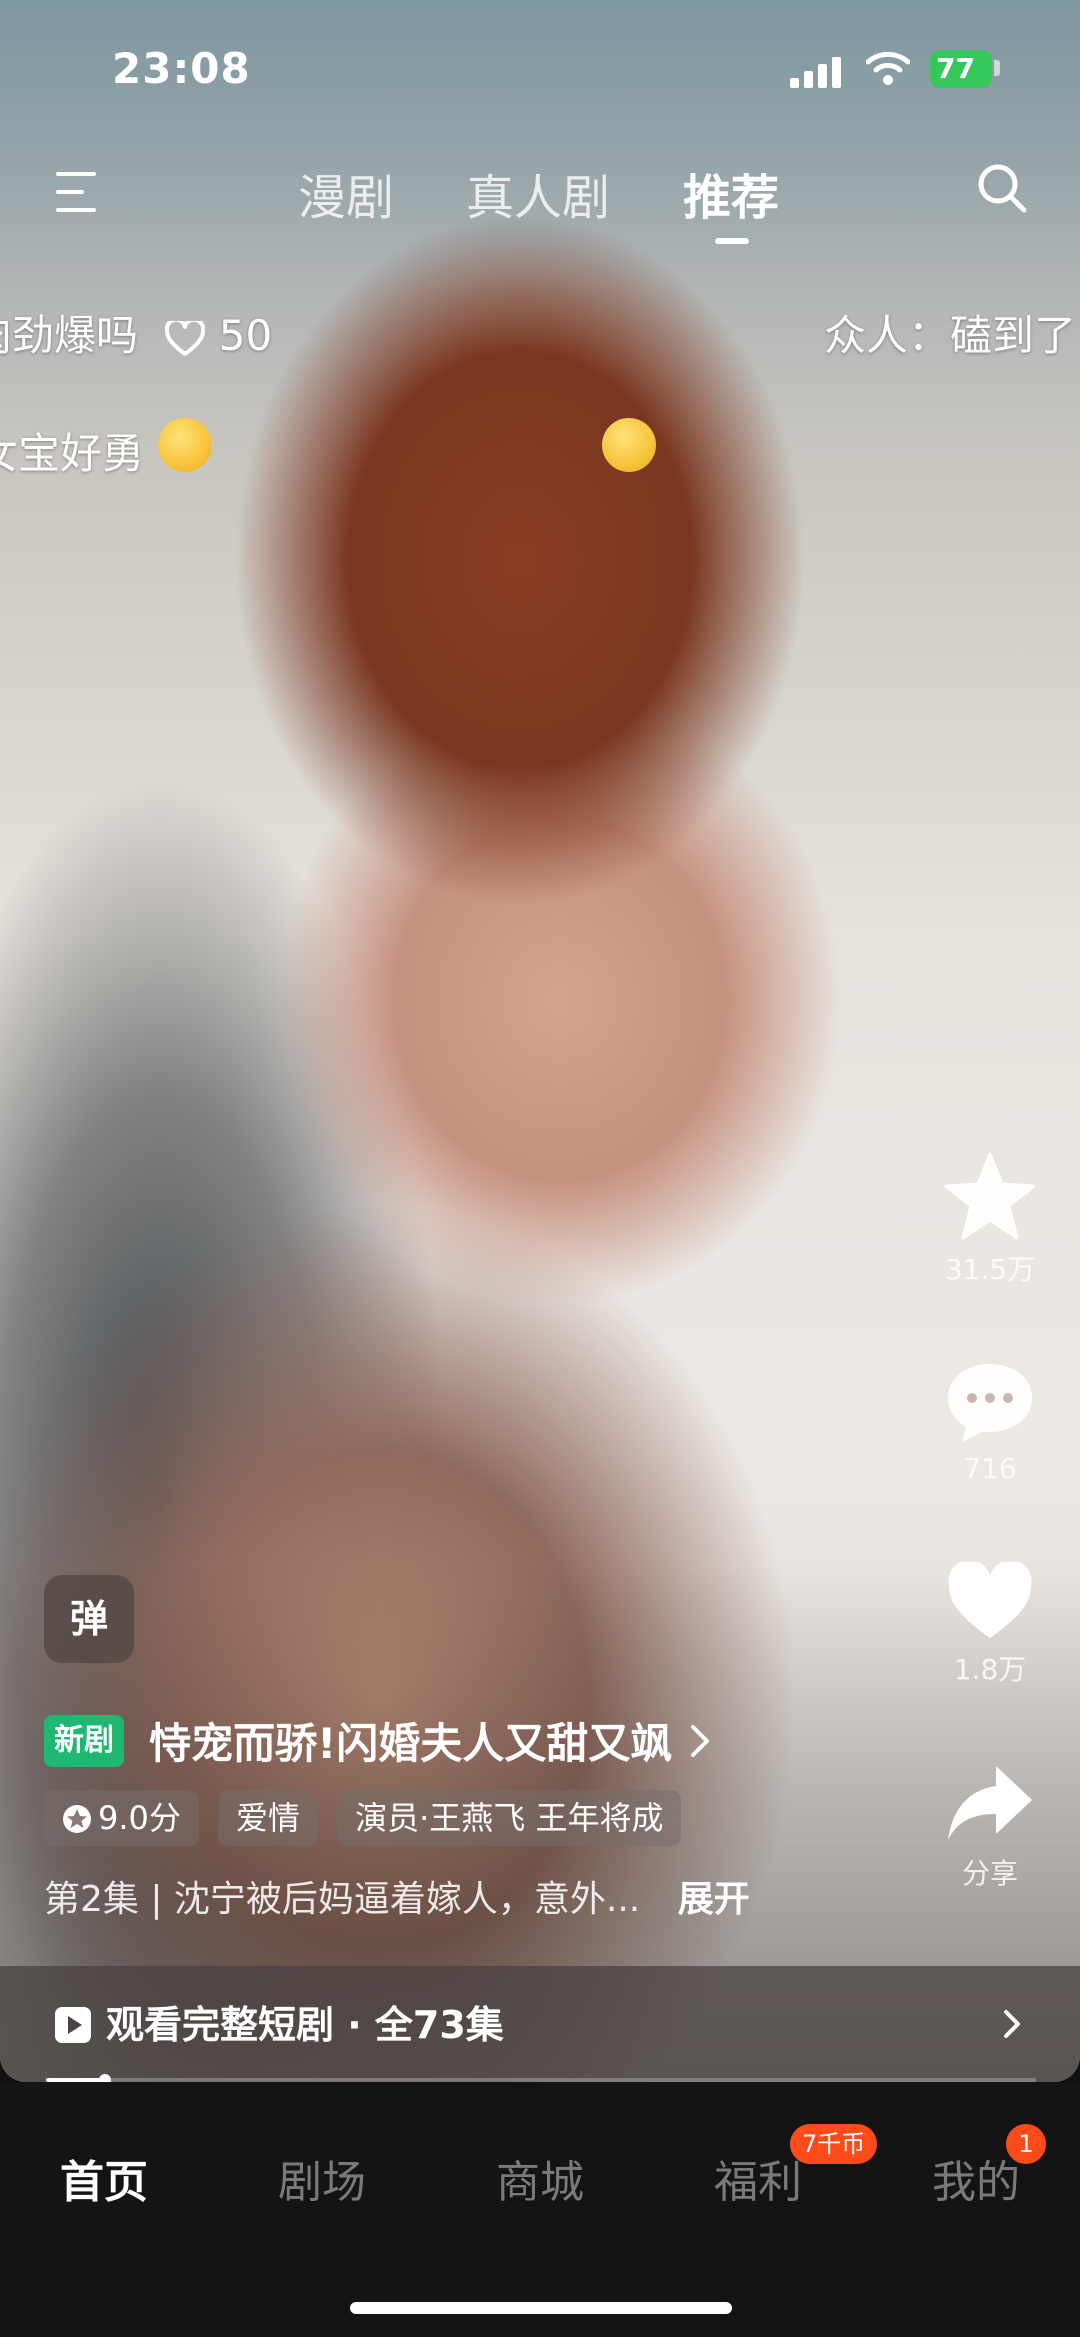 Image resolution: width=1080 pixels, height=2337 pixels. What do you see at coordinates (629, 445) in the screenshot?
I see `heart-eyes-emoji-icon` at bounding box center [629, 445].